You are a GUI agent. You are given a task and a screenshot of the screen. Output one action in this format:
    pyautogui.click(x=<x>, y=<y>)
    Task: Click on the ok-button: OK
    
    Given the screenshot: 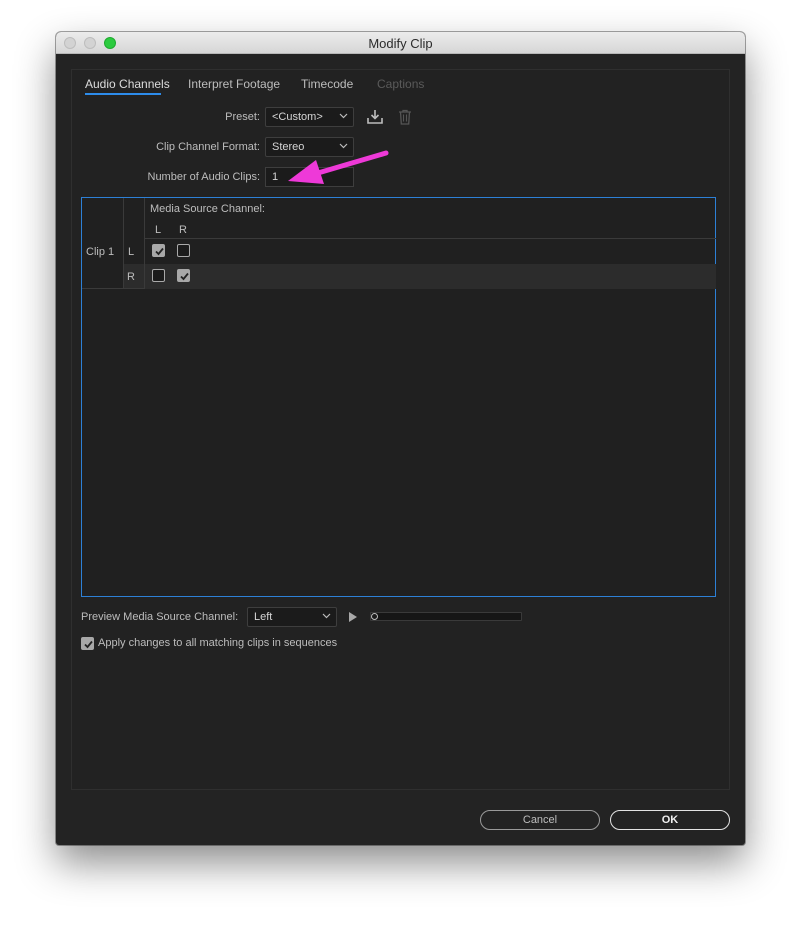 What is the action you would take?
    pyautogui.click(x=670, y=820)
    